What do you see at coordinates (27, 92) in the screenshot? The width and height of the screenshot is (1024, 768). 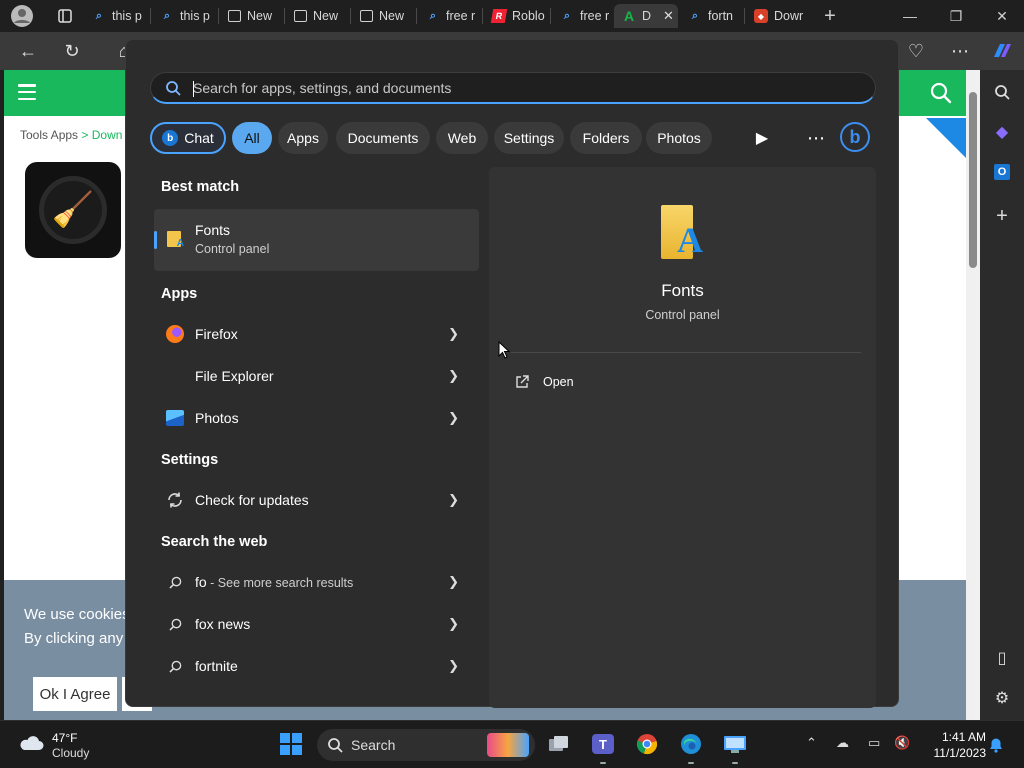 I see `menu-icon` at bounding box center [27, 92].